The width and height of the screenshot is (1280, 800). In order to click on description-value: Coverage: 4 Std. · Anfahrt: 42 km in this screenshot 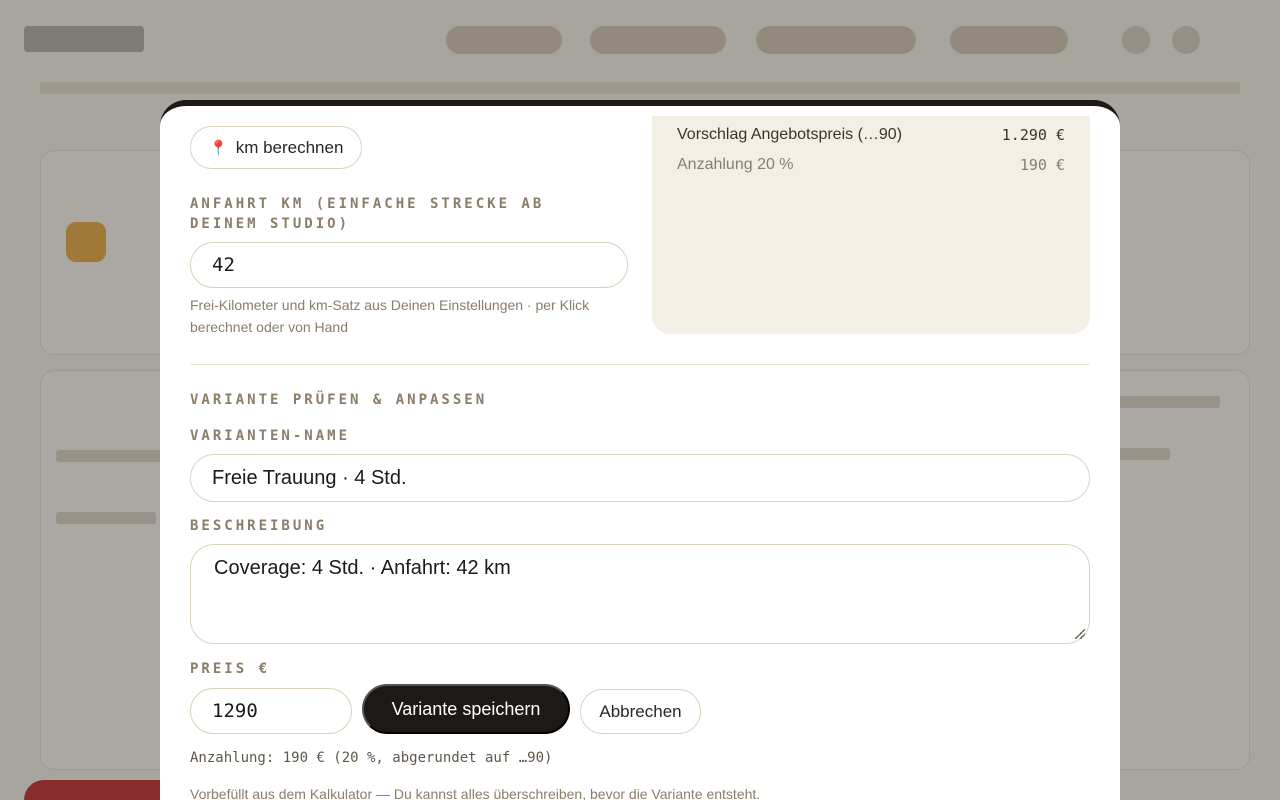, I will do `click(362, 568)`.